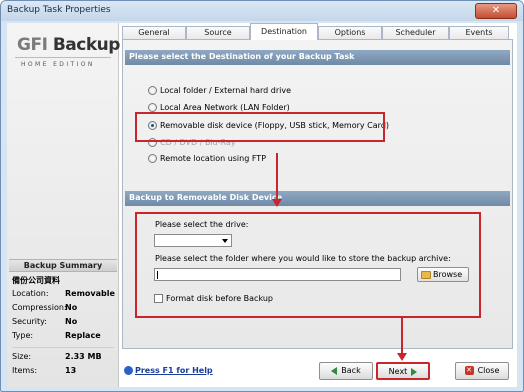 Image resolution: width=524 pixels, height=392 pixels. I want to click on summary-key: Size:, so click(22, 356).